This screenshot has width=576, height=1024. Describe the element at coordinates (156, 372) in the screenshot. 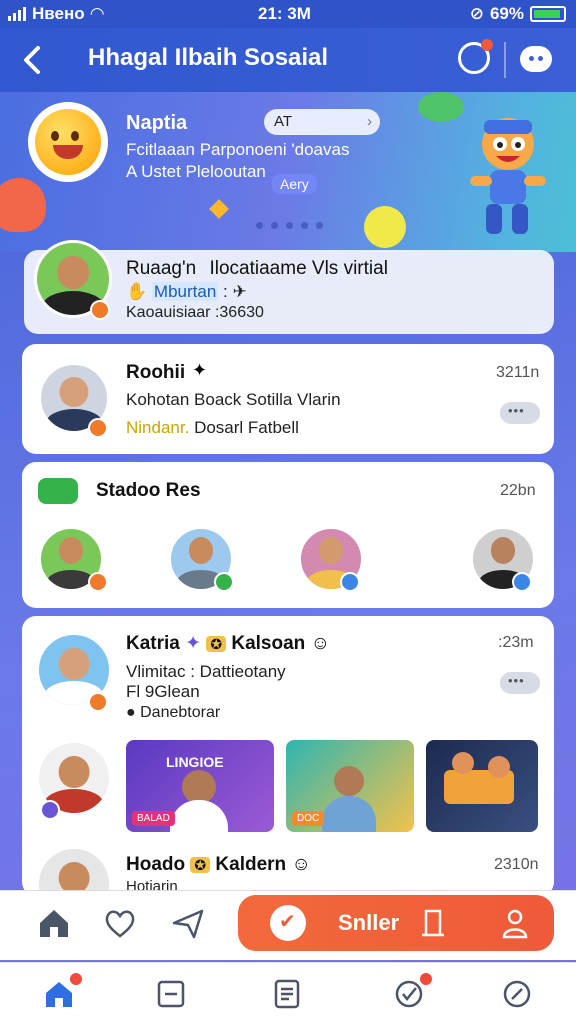

I see `user-name: Roohii` at that location.